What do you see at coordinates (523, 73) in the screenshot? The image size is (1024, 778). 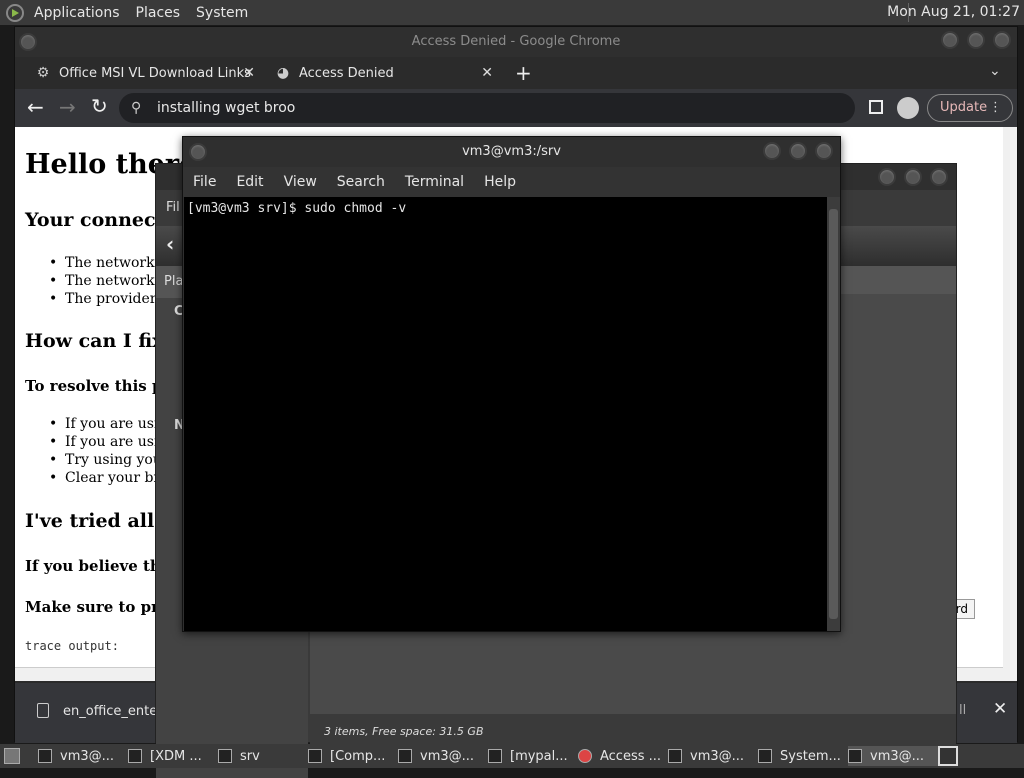 I see `new-tab-icon: +` at bounding box center [523, 73].